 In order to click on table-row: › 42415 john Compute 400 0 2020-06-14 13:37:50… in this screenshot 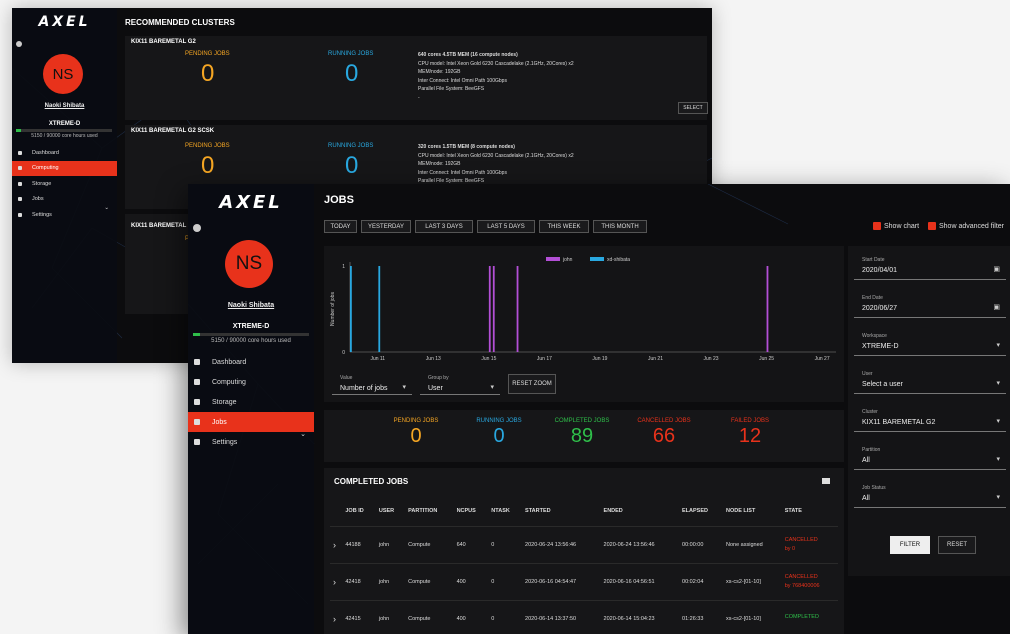, I will do `click(584, 616)`.